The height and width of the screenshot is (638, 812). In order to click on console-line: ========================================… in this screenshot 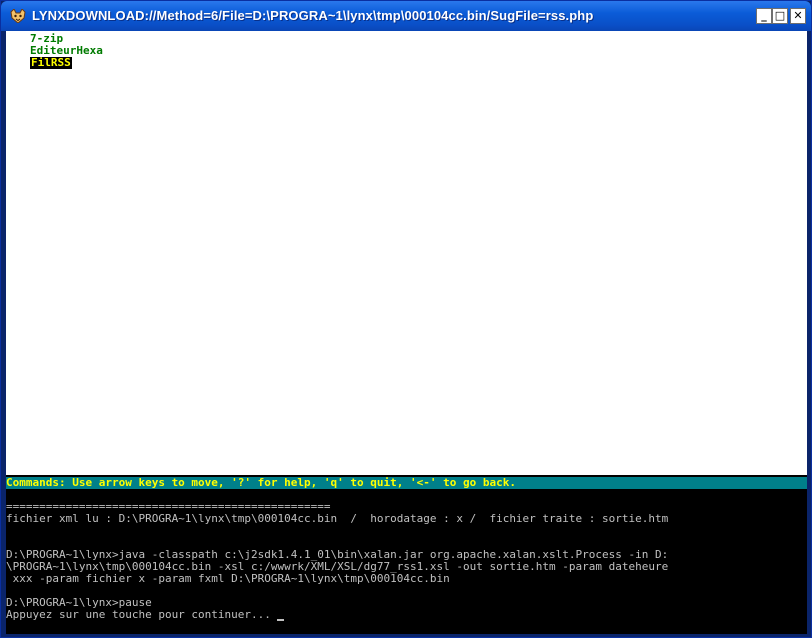, I will do `click(168, 507)`.